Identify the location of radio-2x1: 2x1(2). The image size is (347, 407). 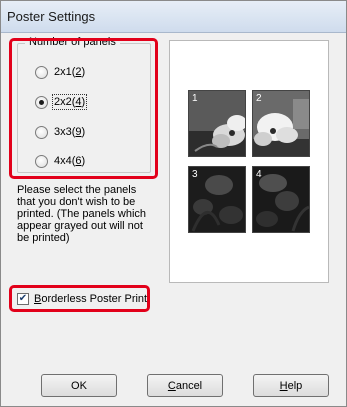
(60, 72).